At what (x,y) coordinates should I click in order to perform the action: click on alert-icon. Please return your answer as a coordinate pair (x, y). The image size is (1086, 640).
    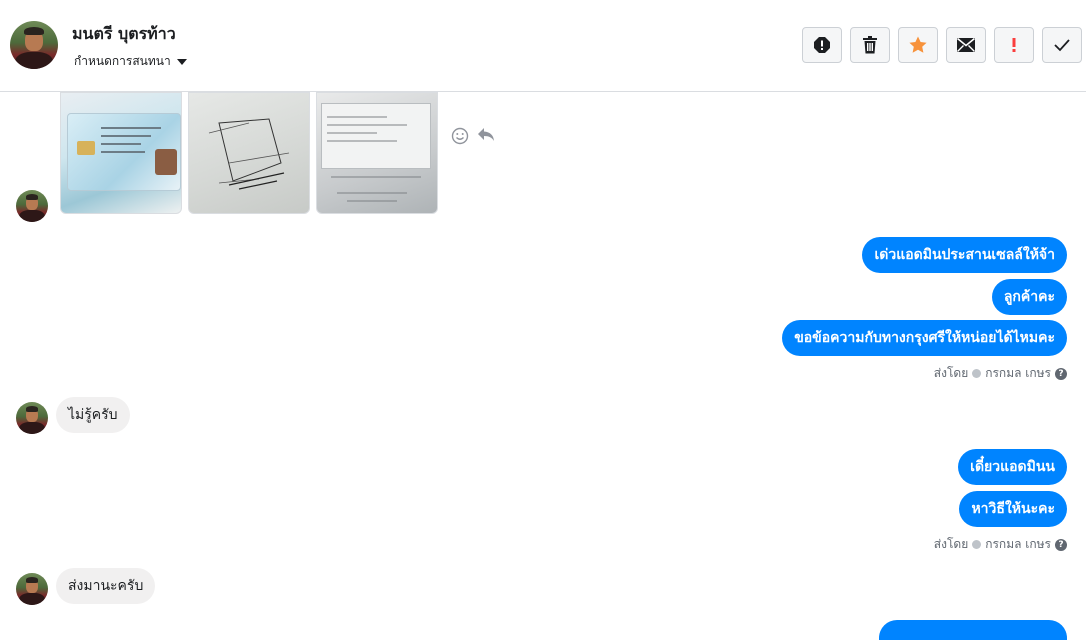
    Looking at the image, I should click on (822, 45).